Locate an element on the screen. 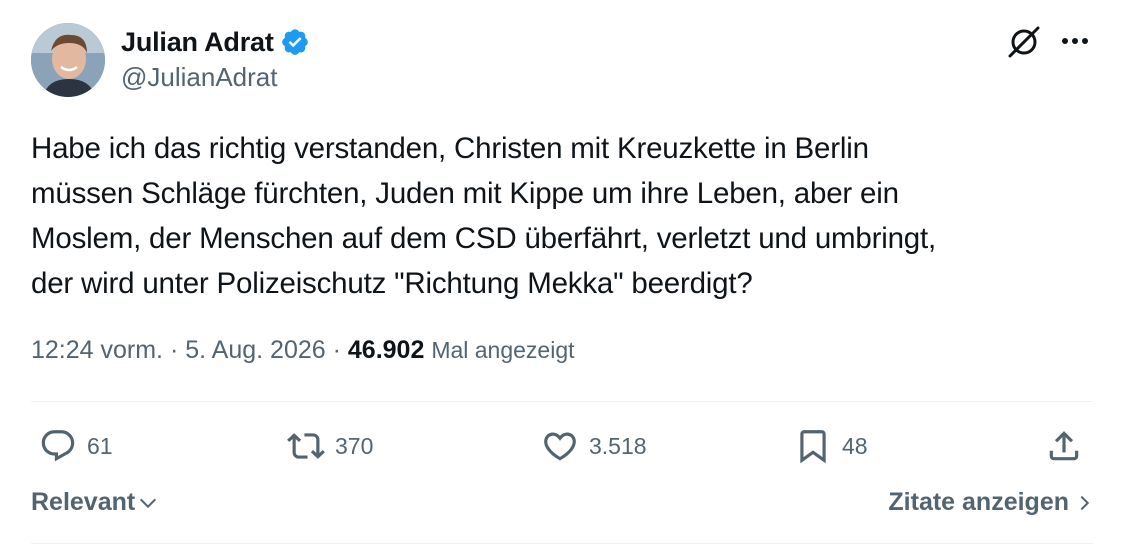 The height and width of the screenshot is (545, 1123). tweet-time: 12:24 vorm. is located at coordinates (97, 350).